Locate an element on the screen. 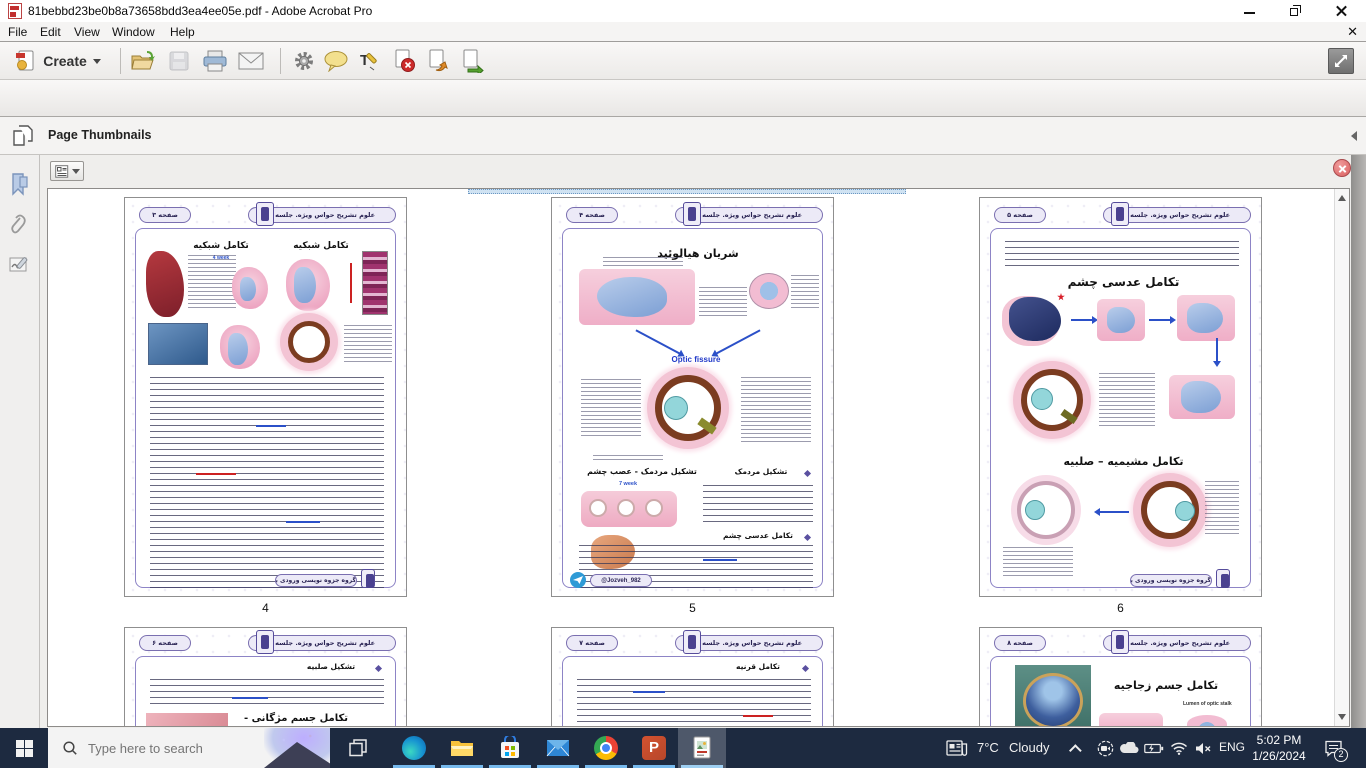  panel-header-bar: Page Thumbnails is located at coordinates (683, 136).